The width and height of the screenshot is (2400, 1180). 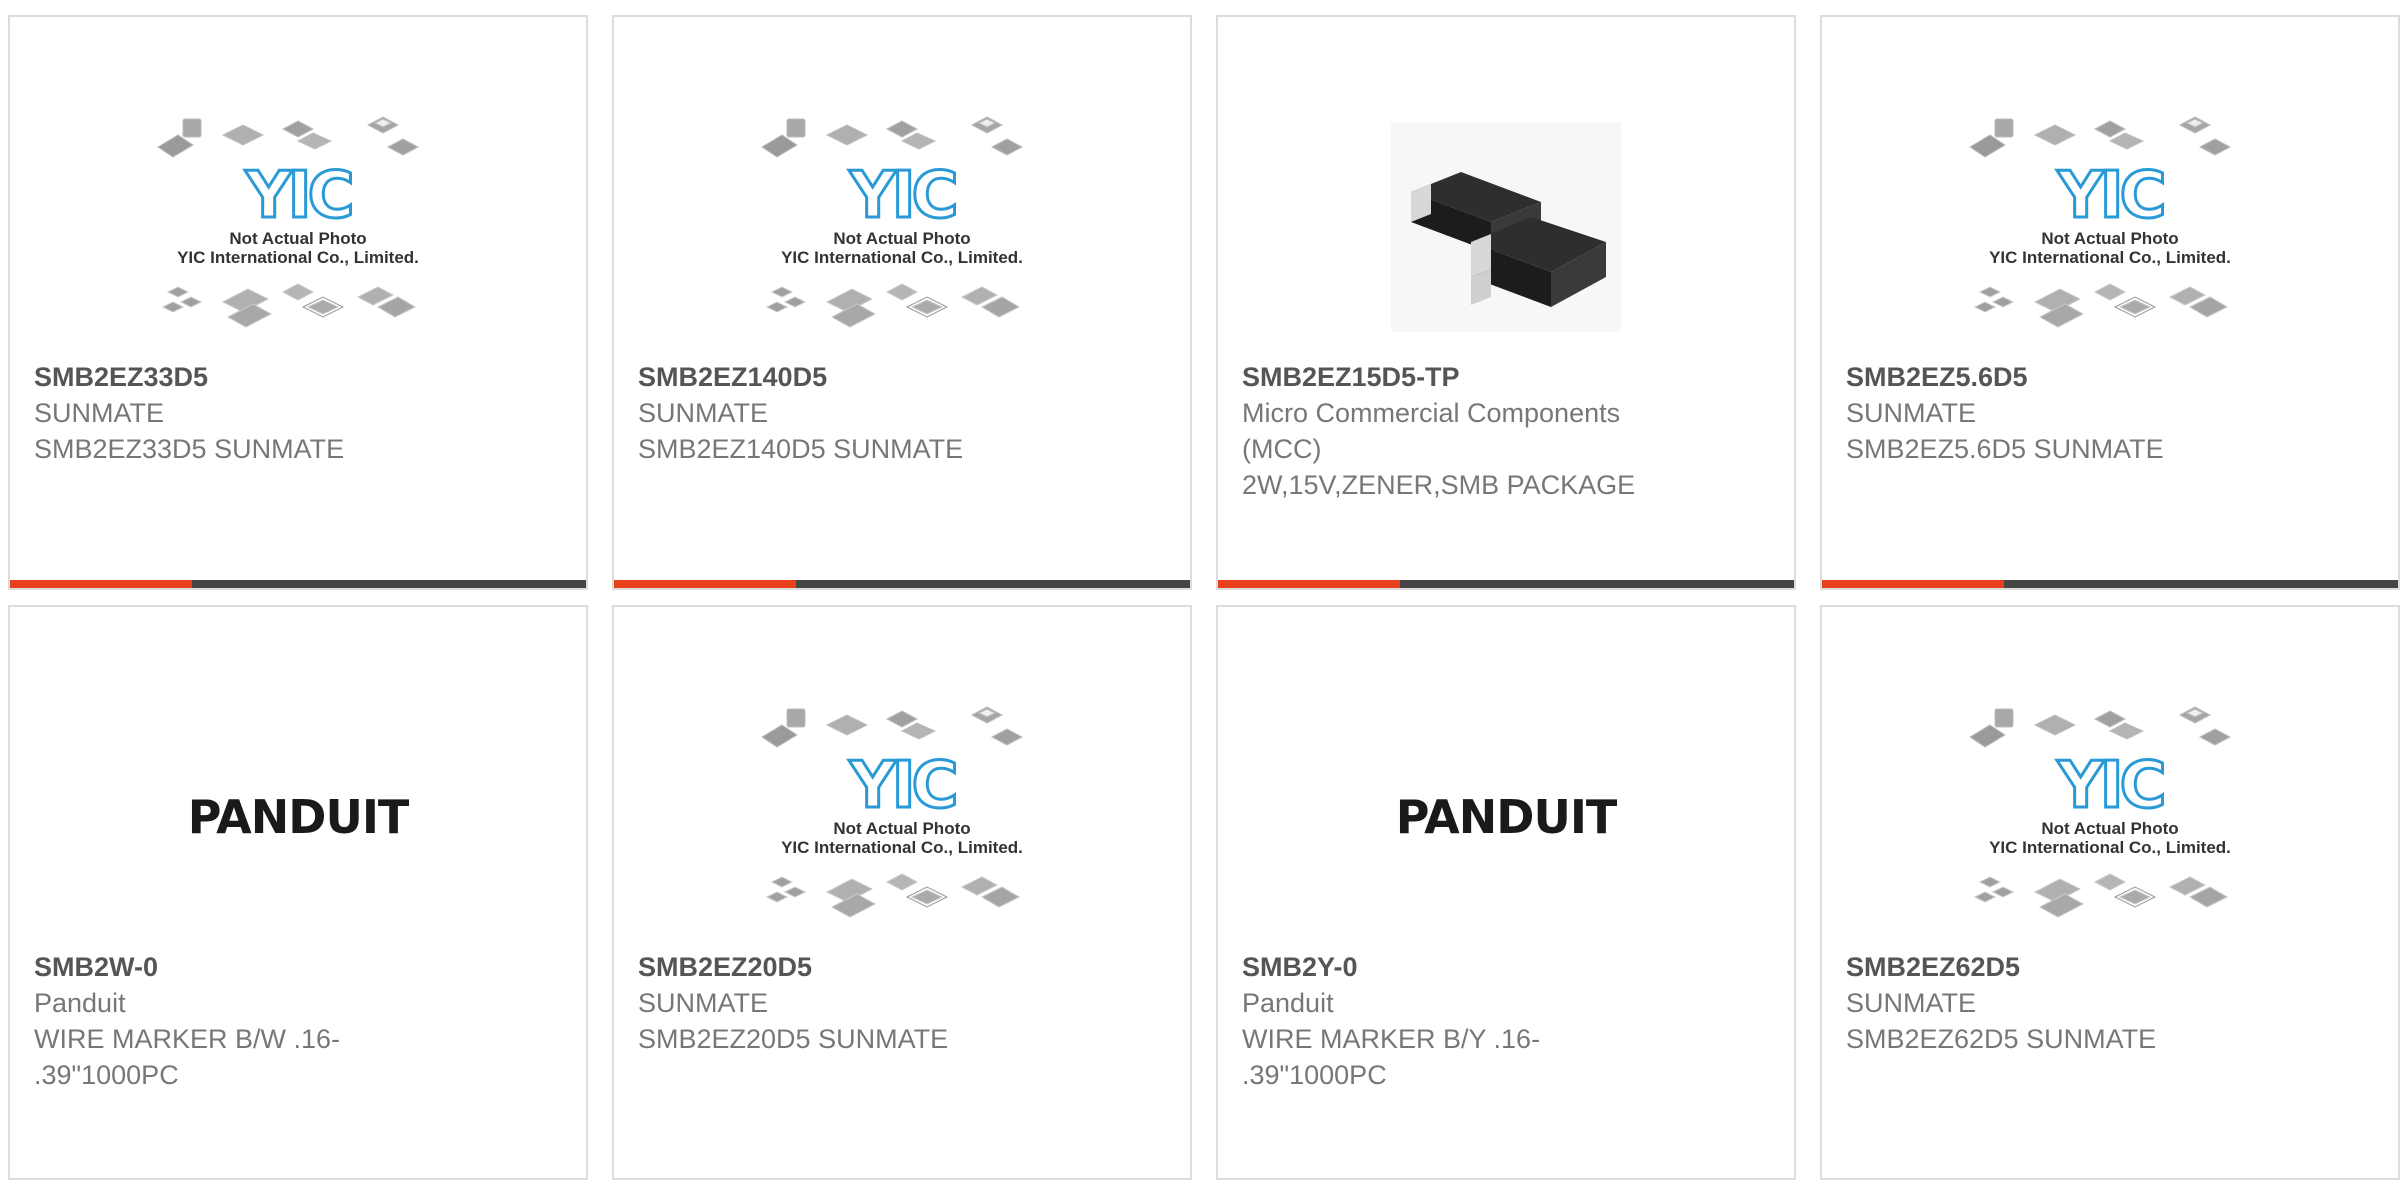 I want to click on product-image, so click(x=1506, y=227).